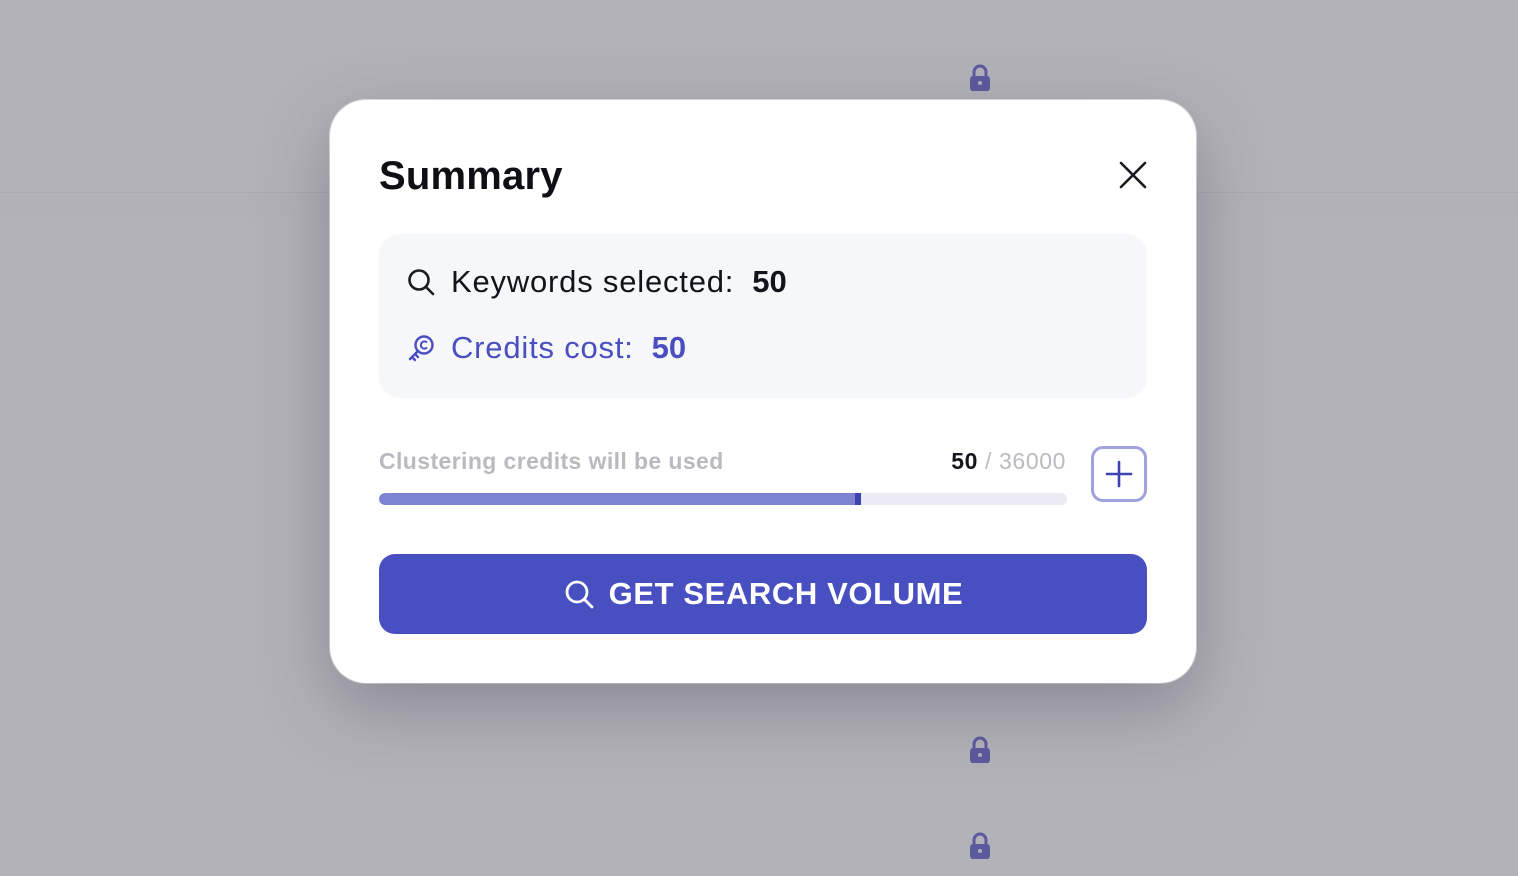 The height and width of the screenshot is (876, 1518). Describe the element at coordinates (786, 593) in the screenshot. I see `get-search-volume-label: GET SEARCH VOLUME` at that location.